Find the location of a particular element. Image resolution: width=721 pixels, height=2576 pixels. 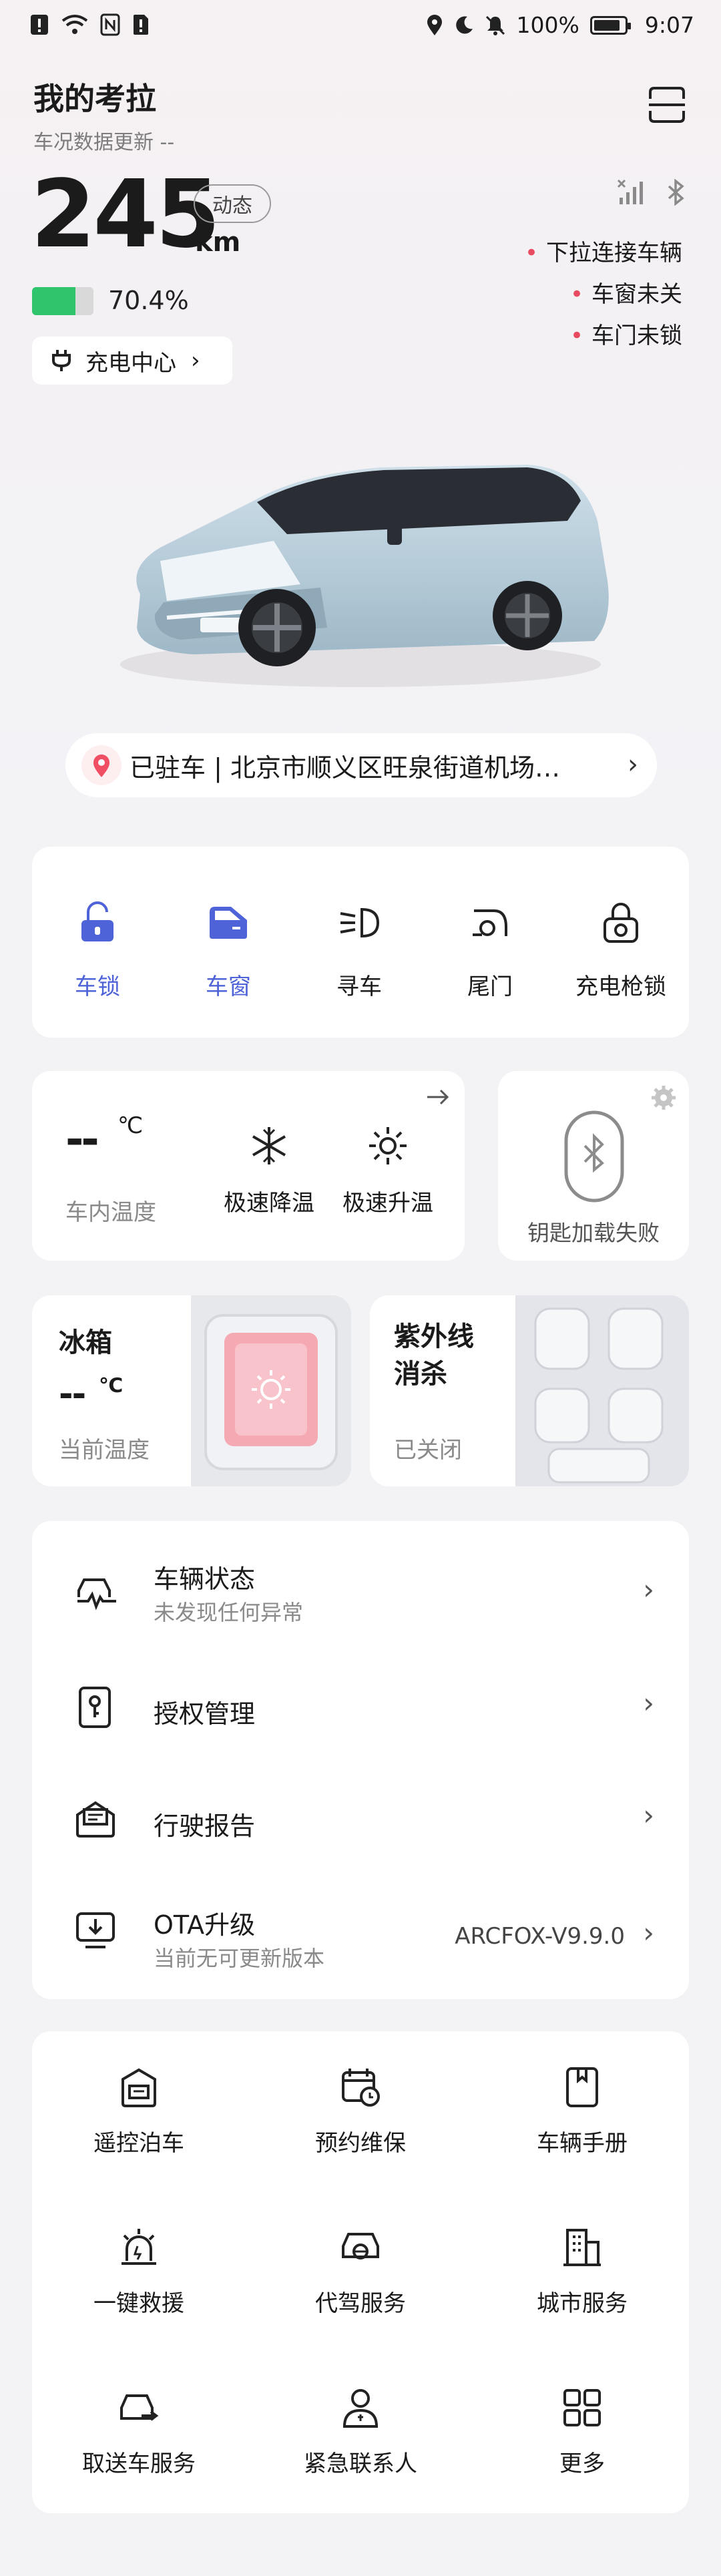

city-icon is located at coordinates (582, 2247).